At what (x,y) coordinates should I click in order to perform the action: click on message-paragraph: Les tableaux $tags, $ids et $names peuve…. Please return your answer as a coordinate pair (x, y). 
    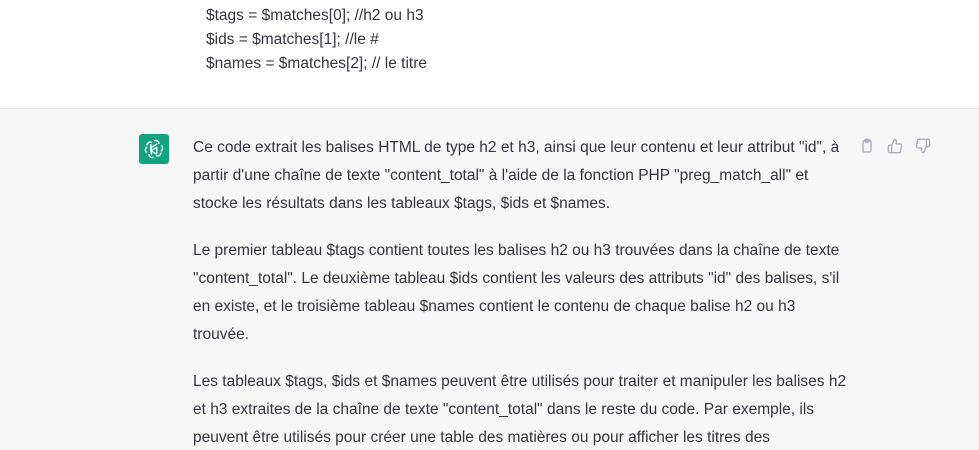
    Looking at the image, I should click on (520, 409).